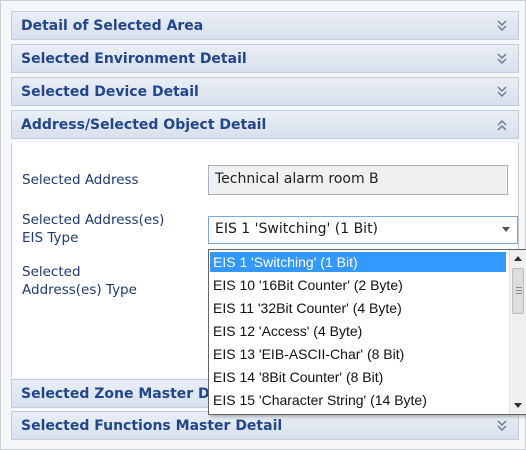 The width and height of the screenshot is (526, 450). Describe the element at coordinates (112, 25) in the screenshot. I see `panel-title: Detail of Selected Area` at that location.